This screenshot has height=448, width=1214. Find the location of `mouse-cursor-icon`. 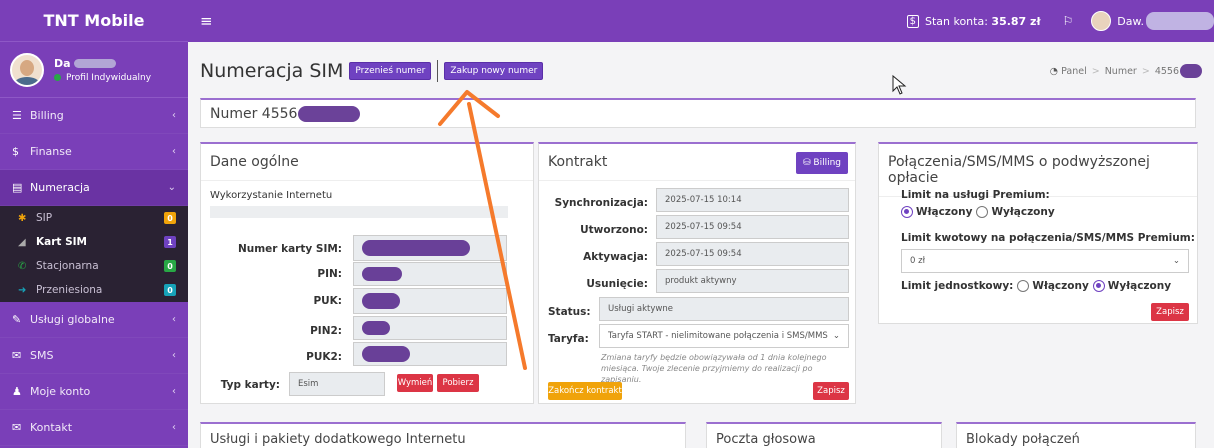

mouse-cursor-icon is located at coordinates (899, 84).